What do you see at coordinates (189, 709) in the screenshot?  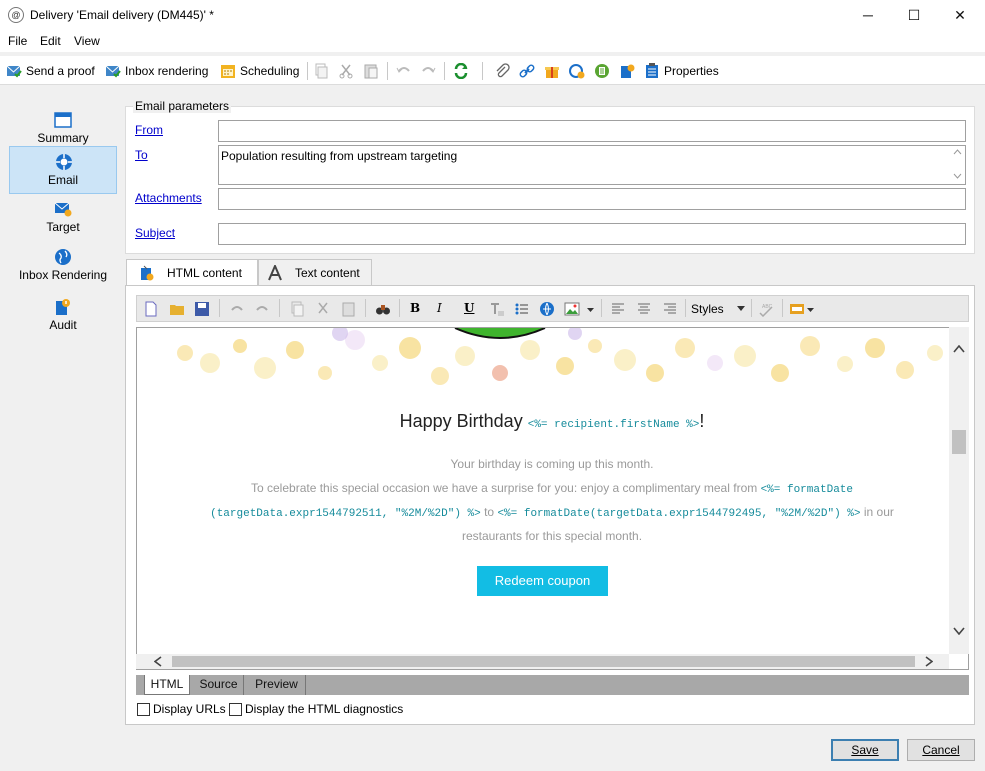 I see `display-urls-label: Display URLs` at bounding box center [189, 709].